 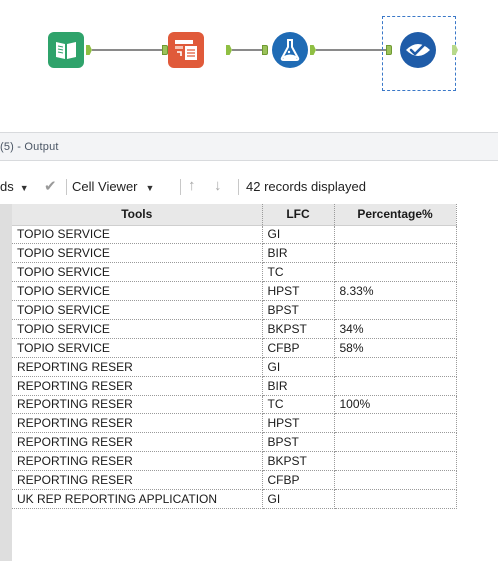 What do you see at coordinates (298, 215) in the screenshot?
I see `column-header-lfc: LFC` at bounding box center [298, 215].